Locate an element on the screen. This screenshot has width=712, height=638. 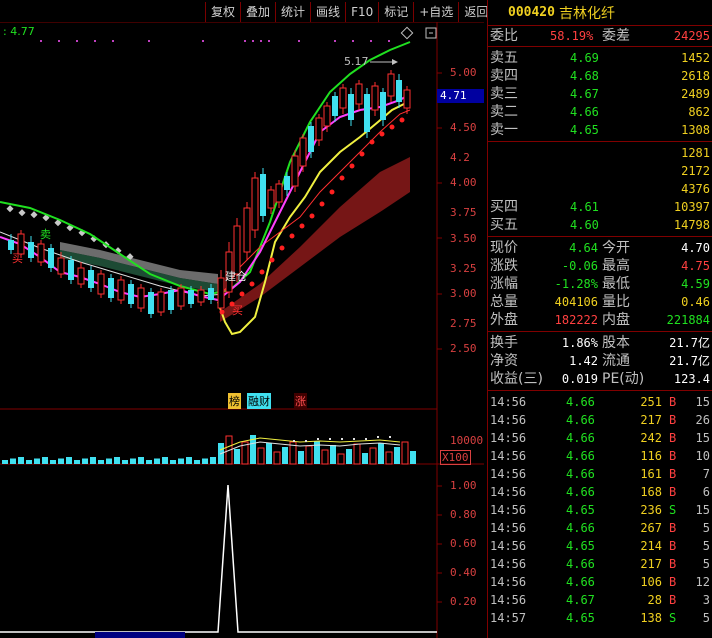
trade-tick-row: 14:56 4.65 236 S 15 is located at coordinates (600, 510).